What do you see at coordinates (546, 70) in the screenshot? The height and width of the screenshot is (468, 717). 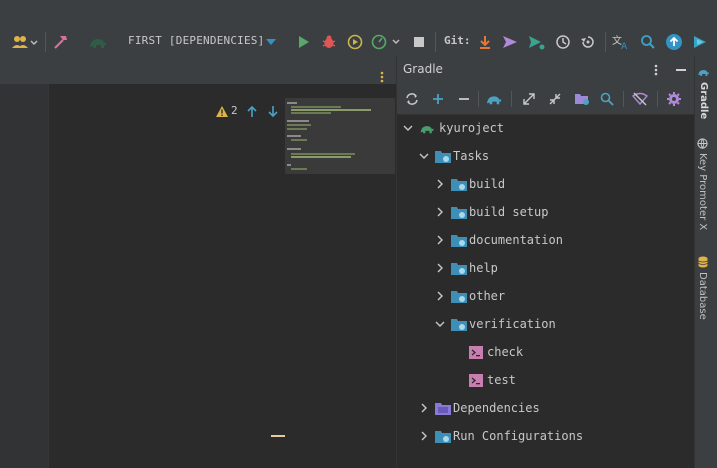 I see `gradle-header: Gradle` at bounding box center [546, 70].